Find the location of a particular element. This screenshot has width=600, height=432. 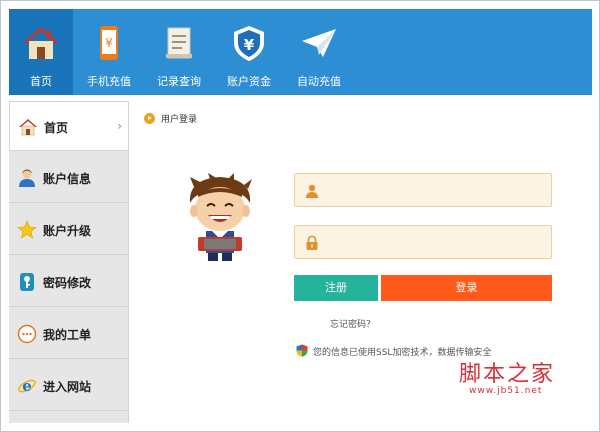

nav-item-phone-recharge: ¥ 手机充值 is located at coordinates (109, 52).